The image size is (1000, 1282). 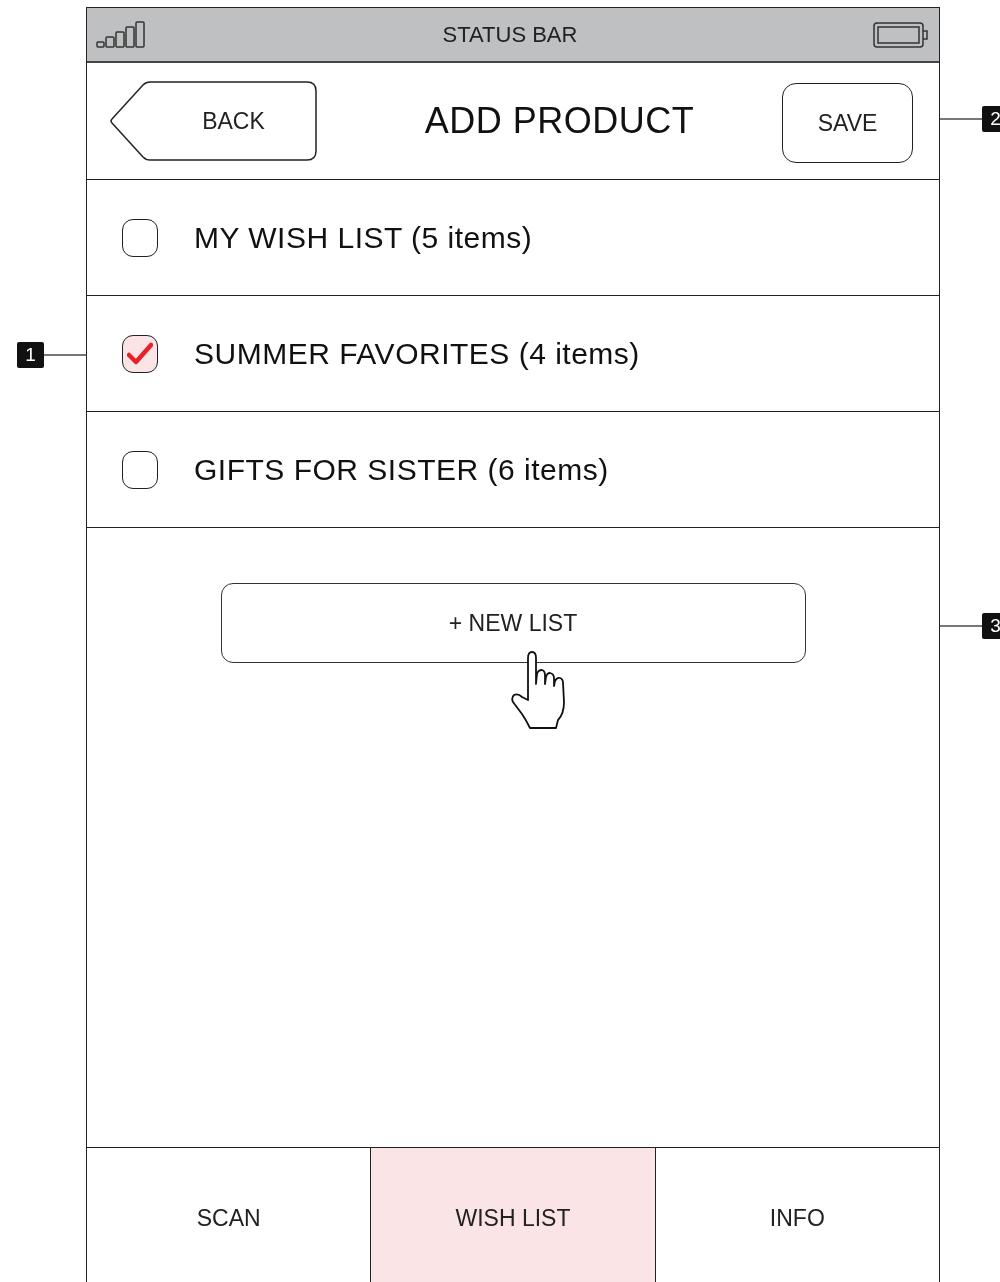 I want to click on battery-icon, so click(x=902, y=34).